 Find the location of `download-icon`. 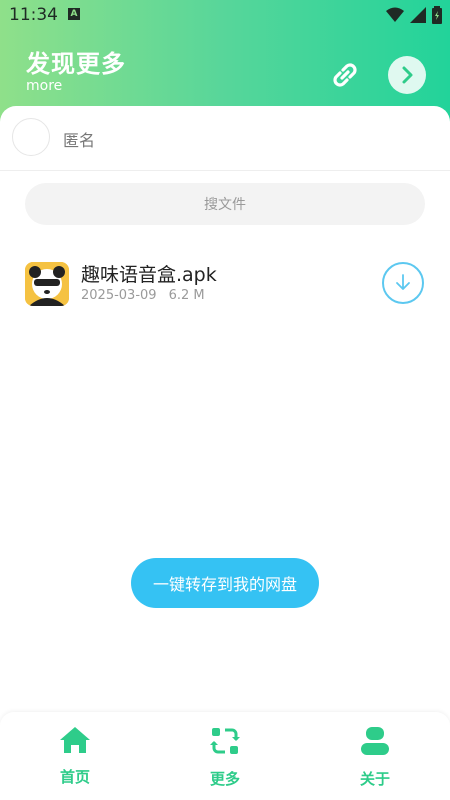

download-icon is located at coordinates (403, 282).